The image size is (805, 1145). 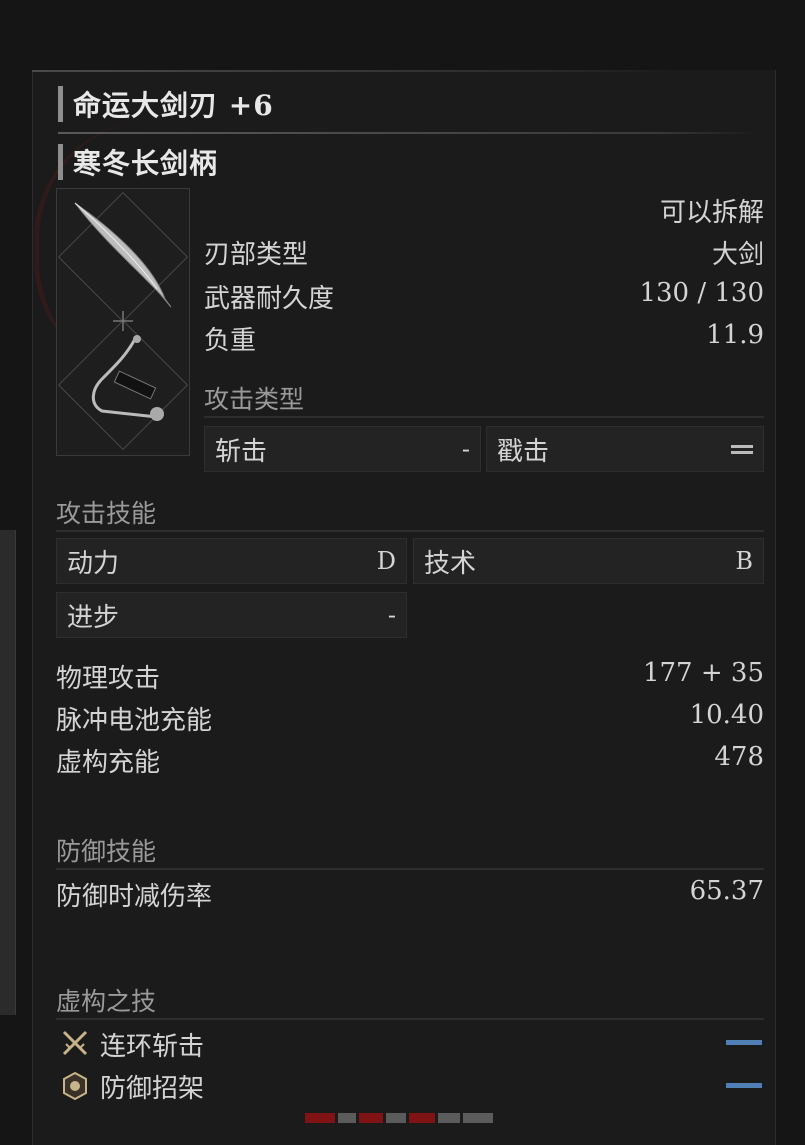 I want to click on scrollbar, so click(x=8, y=772).